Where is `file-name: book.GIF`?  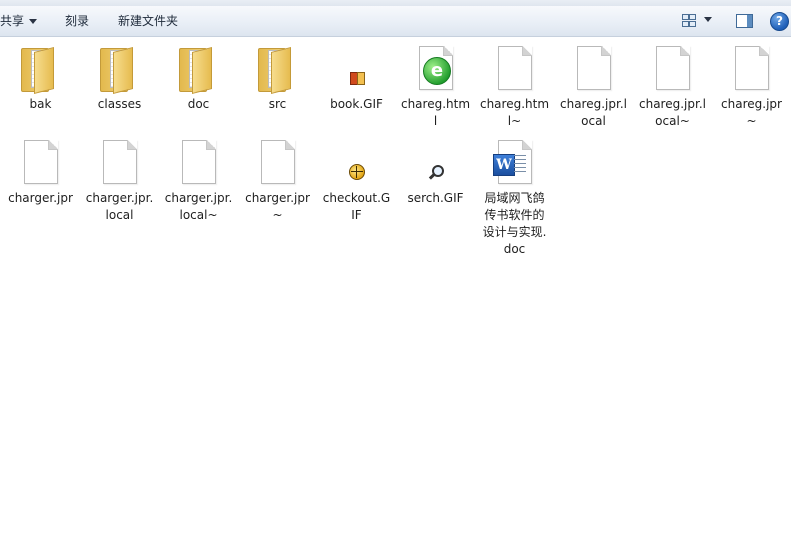 file-name: book.GIF is located at coordinates (356, 104).